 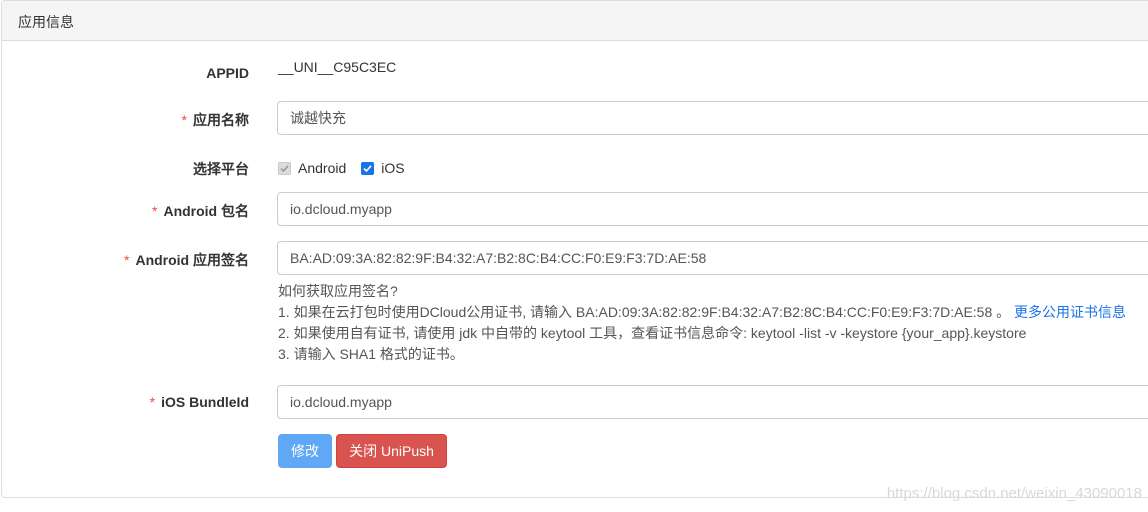 What do you see at coordinates (393, 168) in the screenshot?
I see `ios-checkbox-label: iOS` at bounding box center [393, 168].